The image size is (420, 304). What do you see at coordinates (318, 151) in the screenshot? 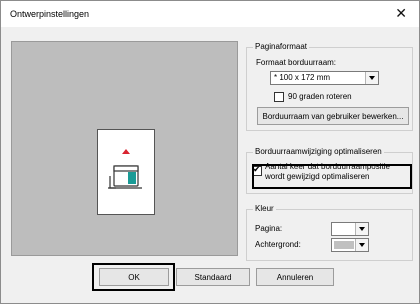
I see `optimize-title: Borduurraamwijziging optimaliseren` at bounding box center [318, 151].